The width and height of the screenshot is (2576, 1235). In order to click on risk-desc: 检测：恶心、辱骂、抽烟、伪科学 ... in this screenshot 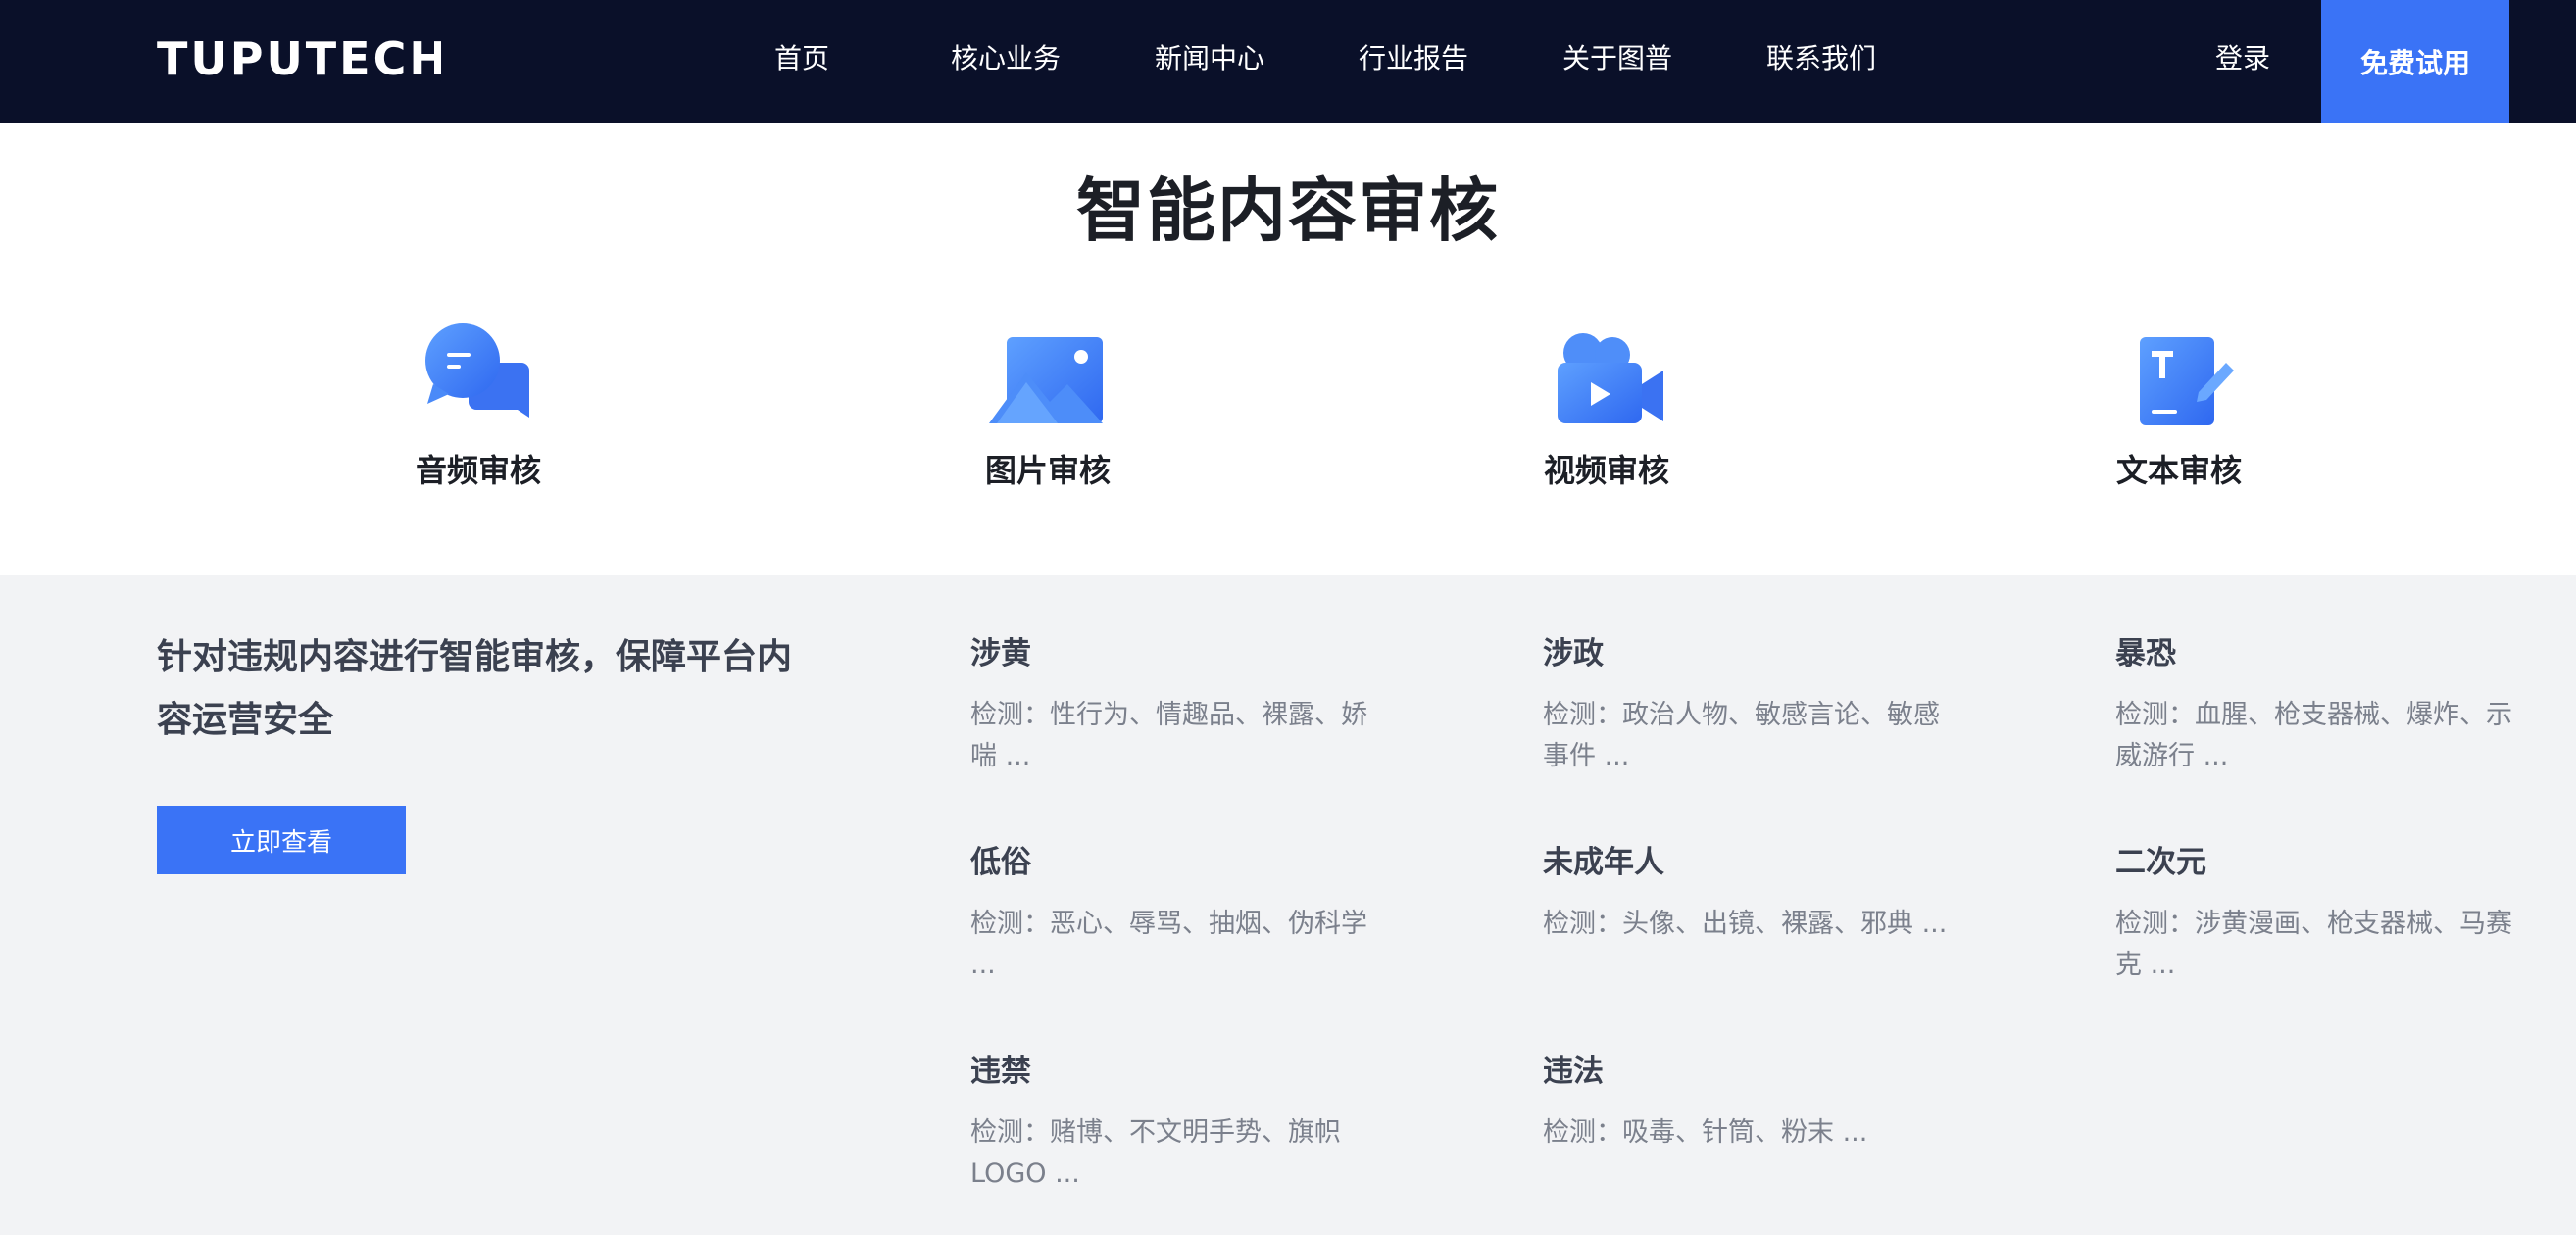, I will do `click(1168, 944)`.